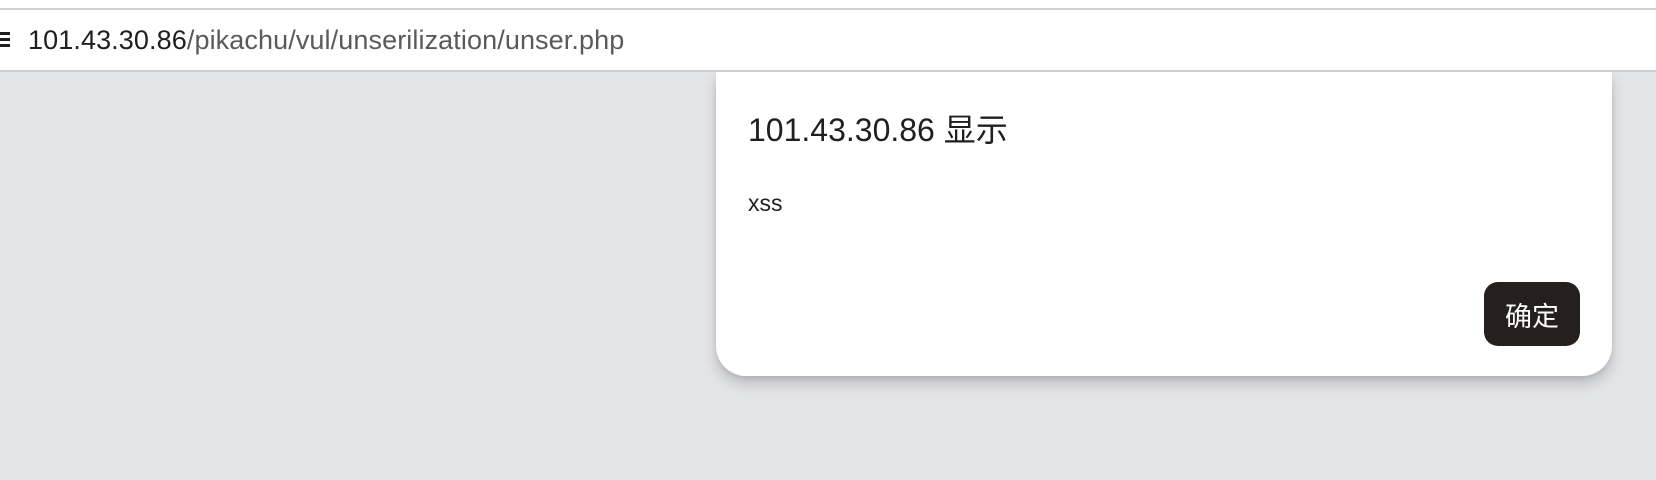 The height and width of the screenshot is (480, 1656). Describe the element at coordinates (1532, 314) in the screenshot. I see `ok-button: 确定` at that location.